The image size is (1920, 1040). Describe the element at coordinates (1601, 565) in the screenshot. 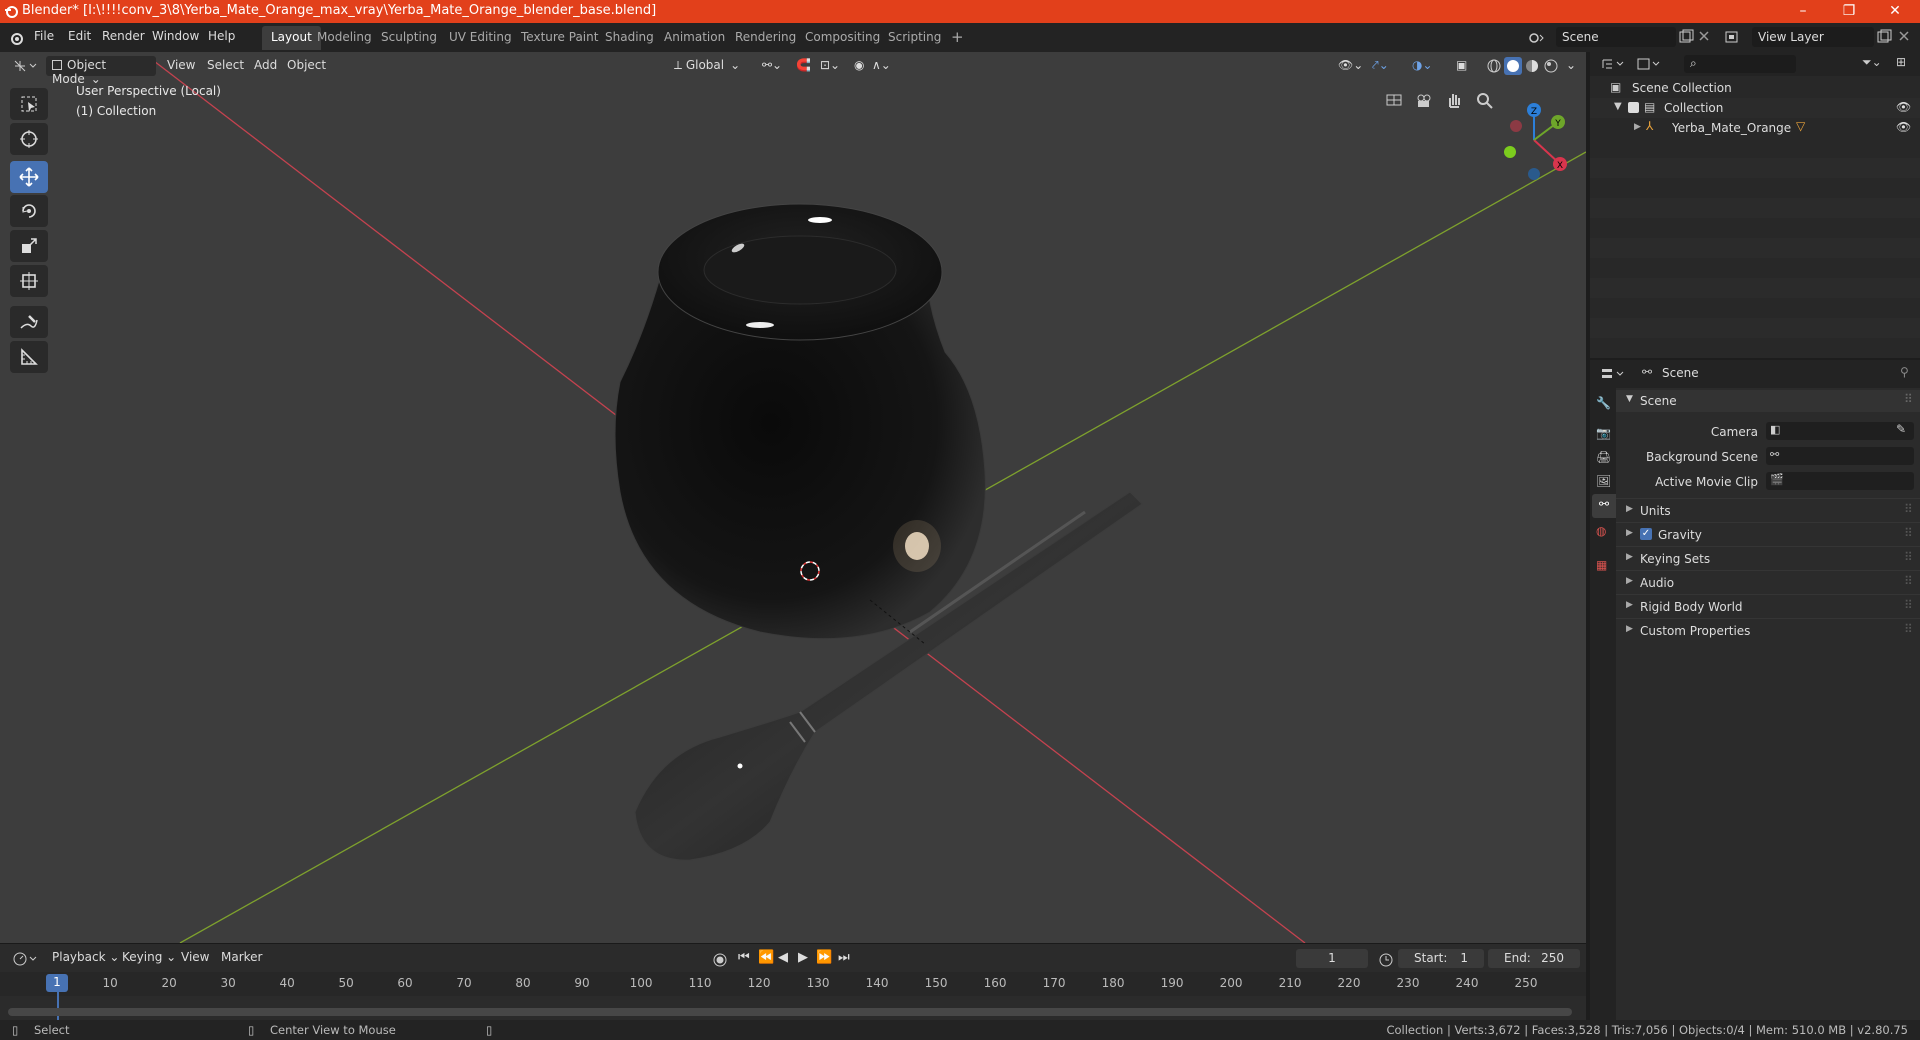

I see `tab-texture-icon: ▦` at that location.